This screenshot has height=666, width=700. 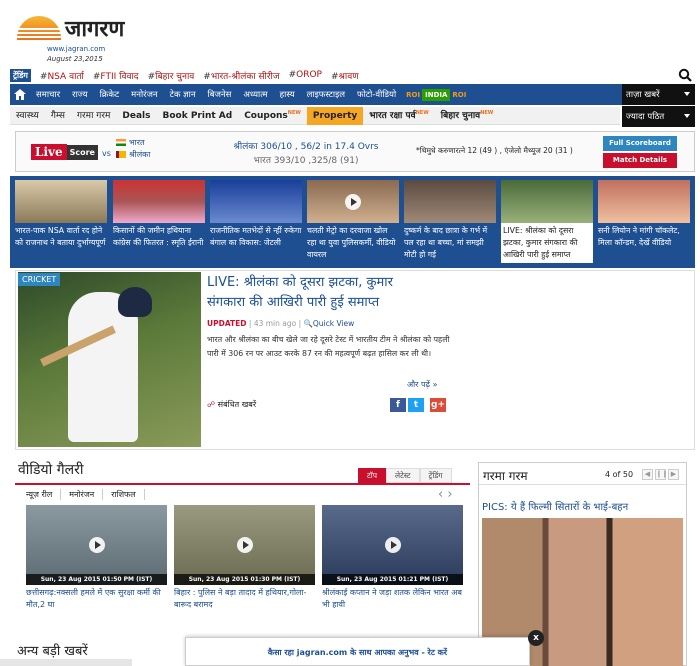 What do you see at coordinates (241, 75) in the screenshot?
I see `trending-item: #भारत-श्रीलंका सीरीज` at bounding box center [241, 75].